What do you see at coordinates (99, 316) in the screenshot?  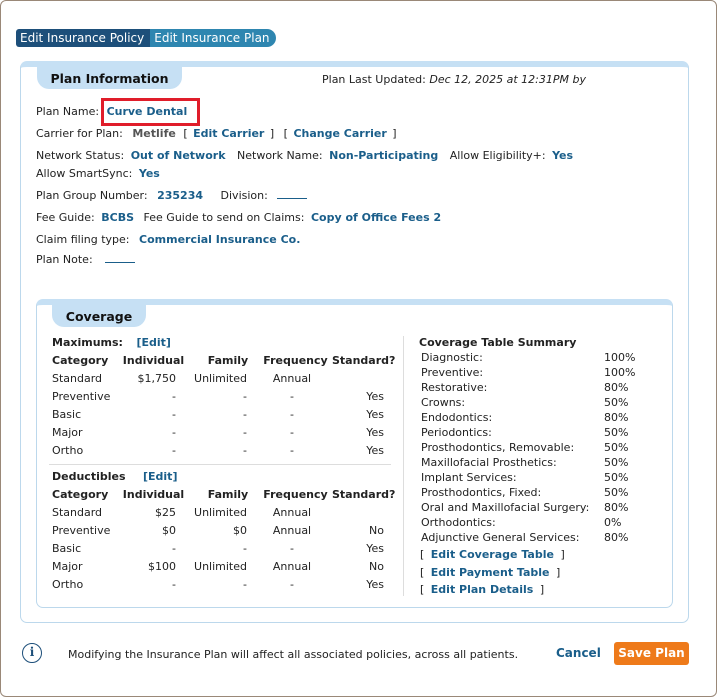 I see `coverage-header: Coverage` at bounding box center [99, 316].